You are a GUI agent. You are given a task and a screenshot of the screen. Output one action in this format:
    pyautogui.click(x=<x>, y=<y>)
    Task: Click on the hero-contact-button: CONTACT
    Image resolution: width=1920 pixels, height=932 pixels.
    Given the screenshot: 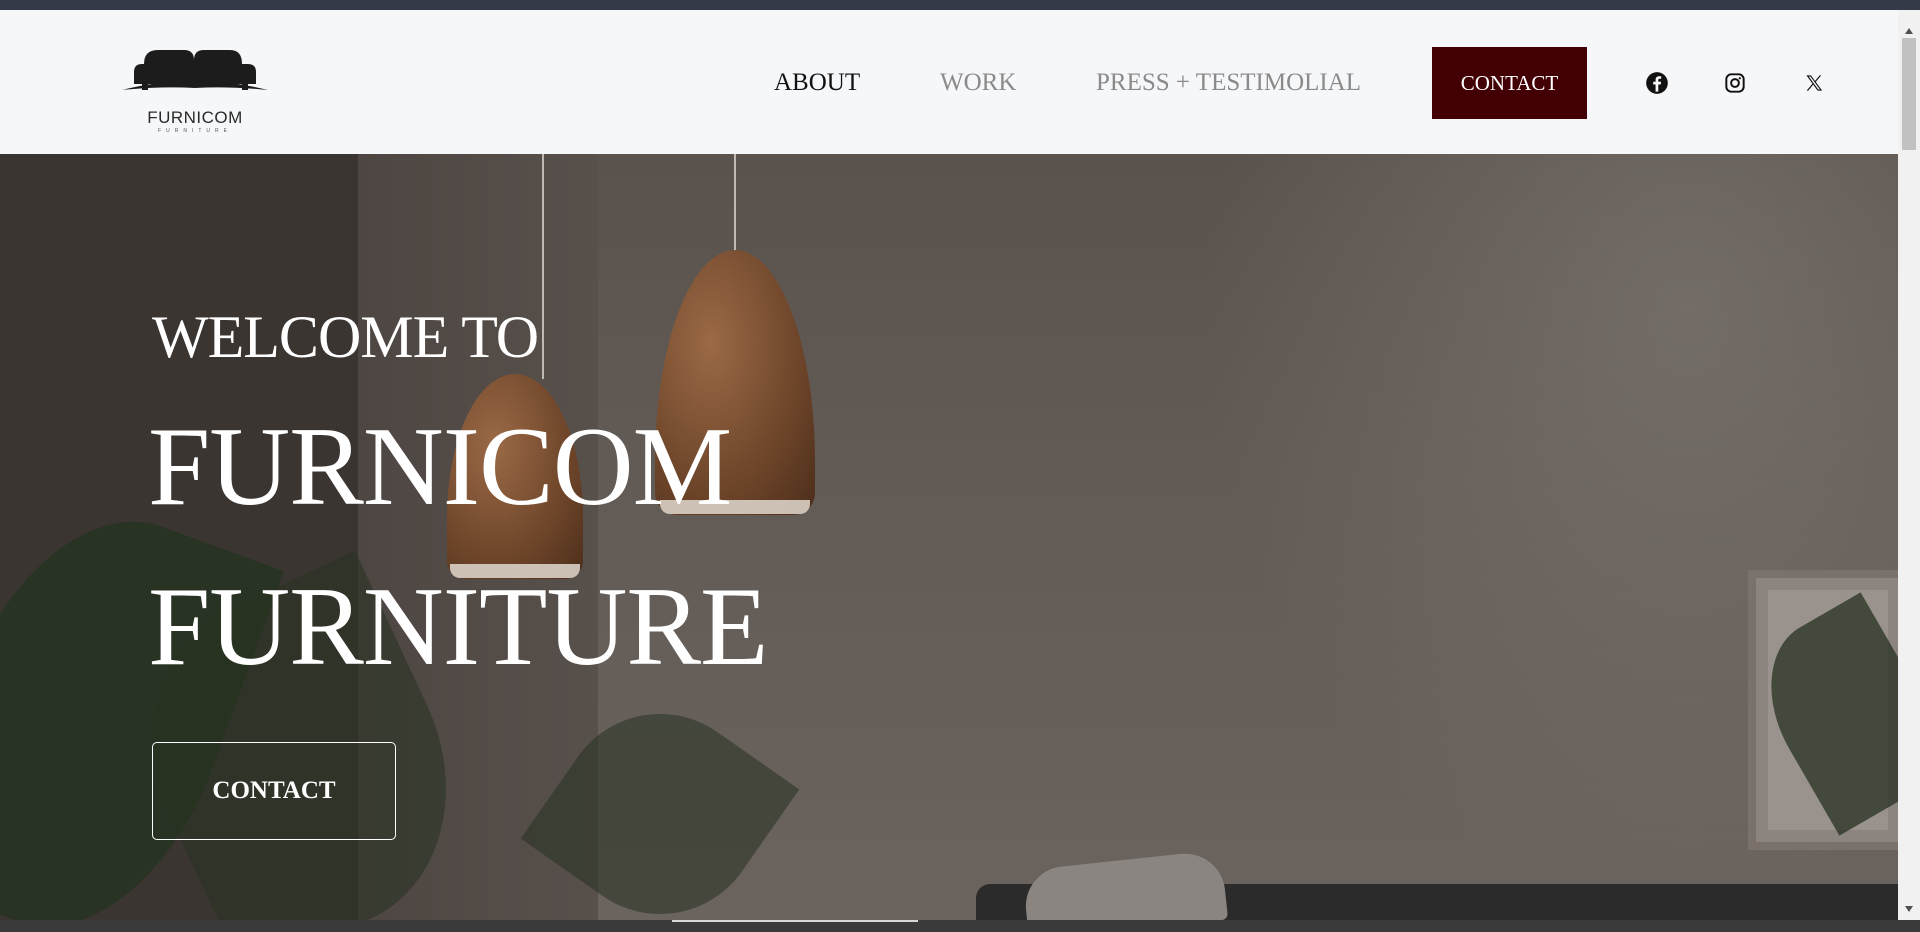 What is the action you would take?
    pyautogui.click(x=274, y=791)
    